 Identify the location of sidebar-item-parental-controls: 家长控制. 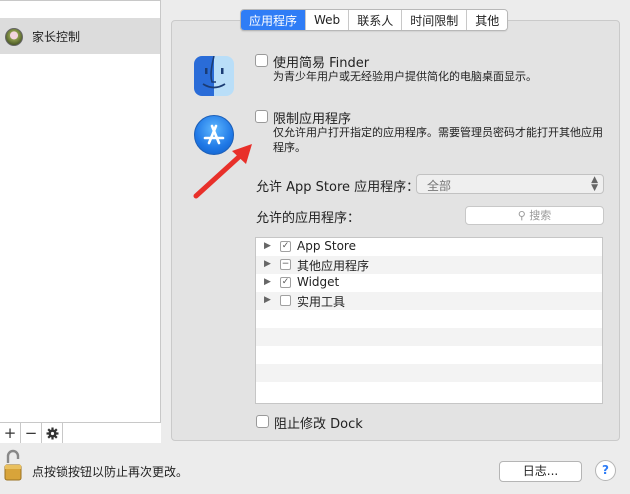
(80, 36).